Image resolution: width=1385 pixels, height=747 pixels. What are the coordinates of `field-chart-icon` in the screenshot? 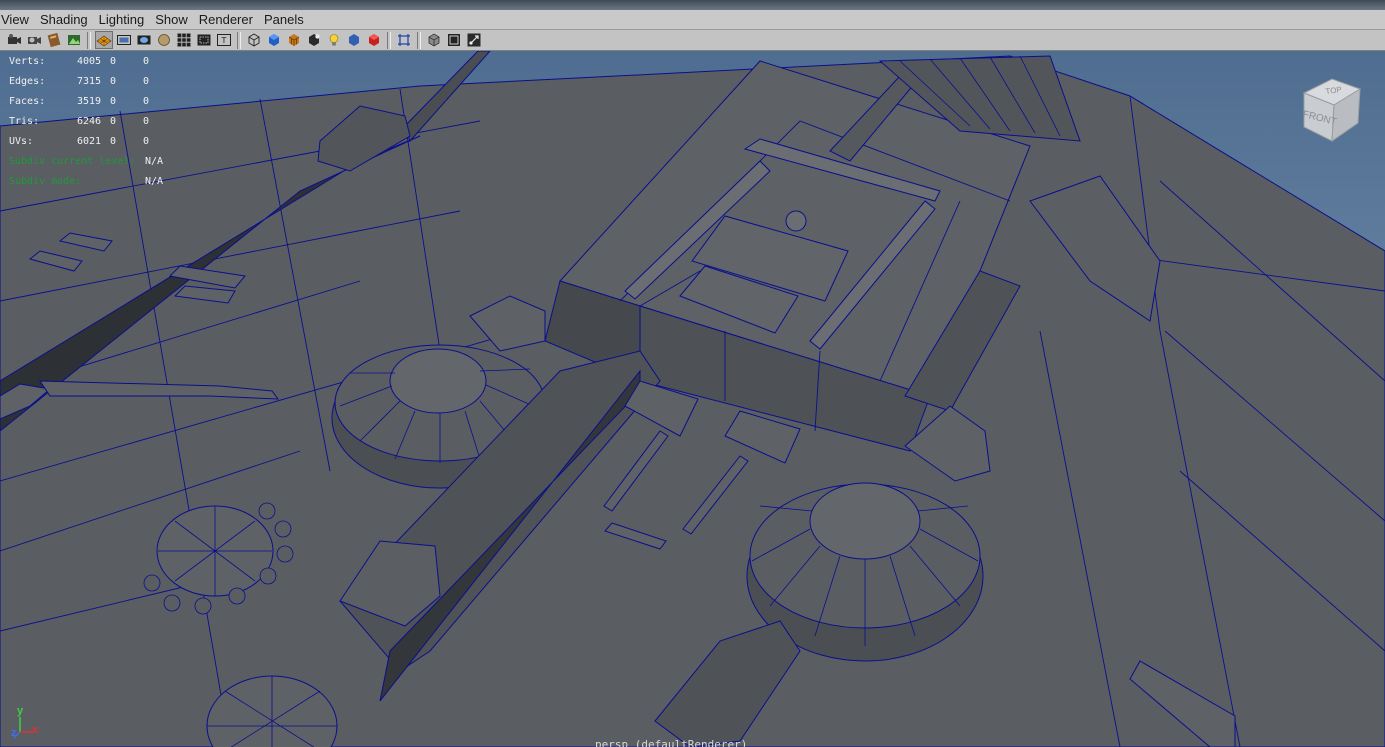 It's located at (184, 40).